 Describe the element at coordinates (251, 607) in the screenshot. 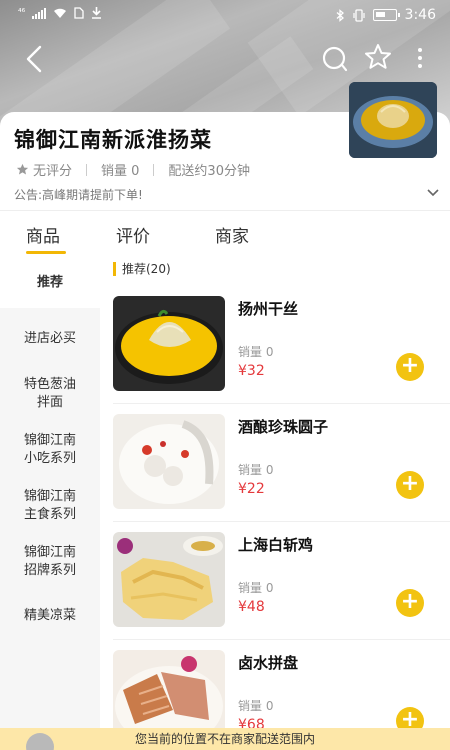

I see `product-price: ¥48` at that location.